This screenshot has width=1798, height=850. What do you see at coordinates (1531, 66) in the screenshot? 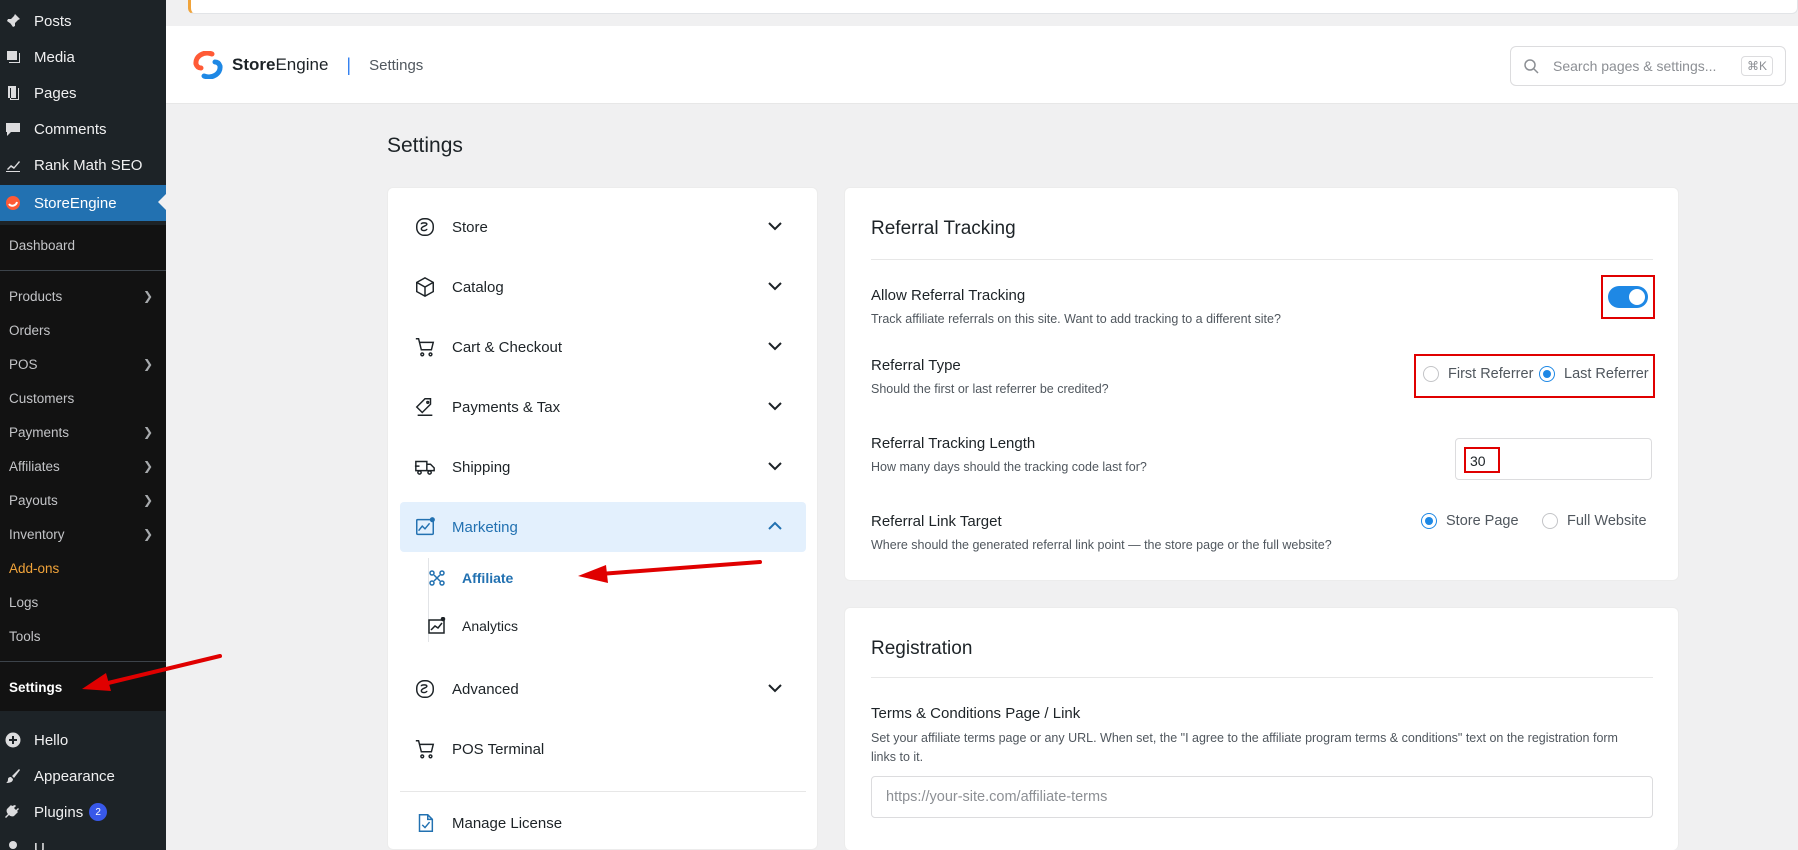
I see `search-icon` at bounding box center [1531, 66].